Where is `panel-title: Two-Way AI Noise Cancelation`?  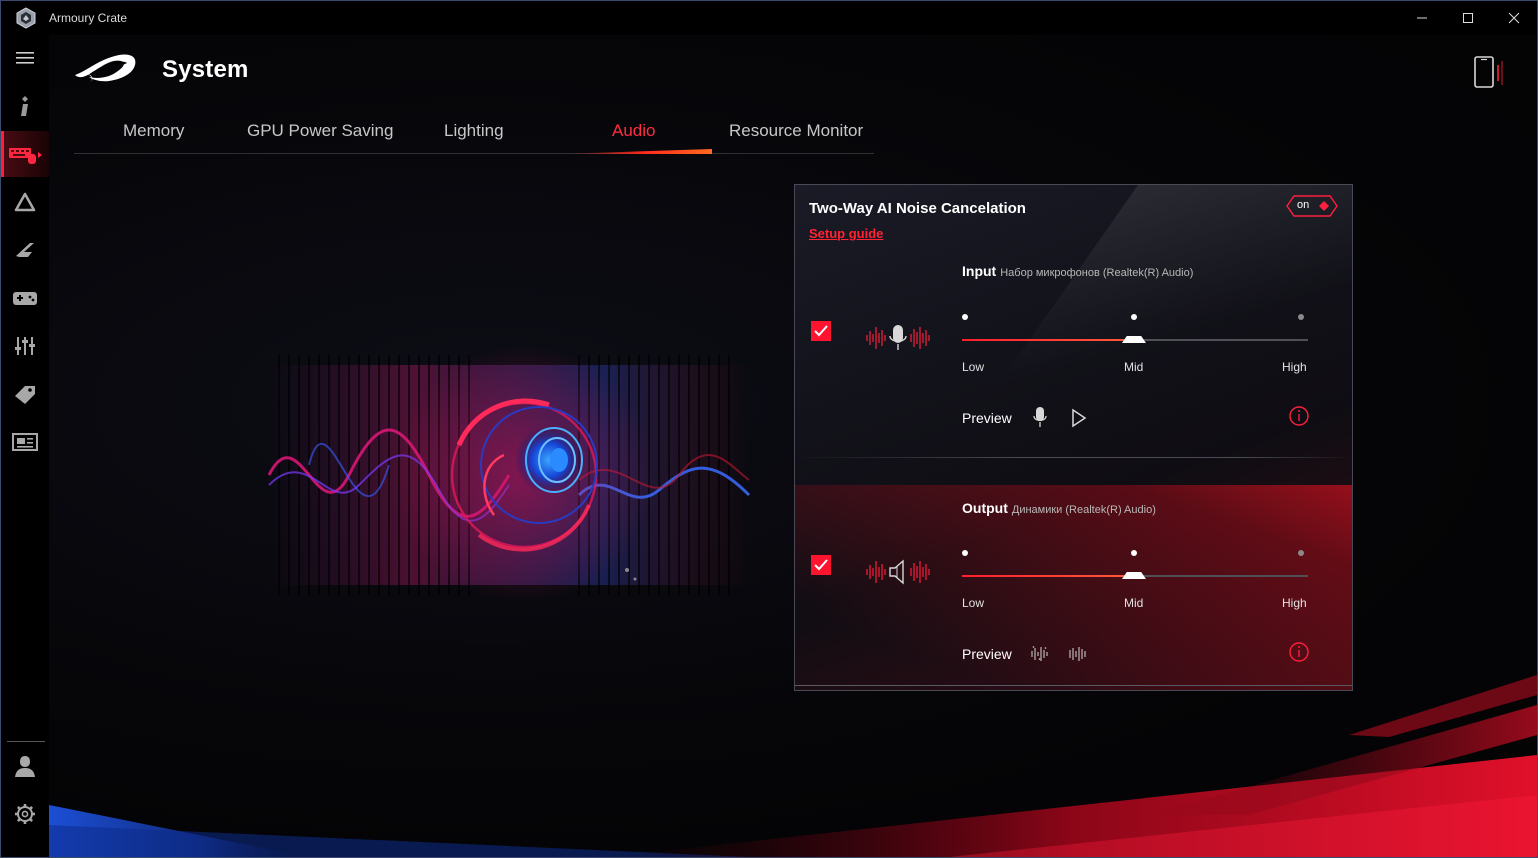
panel-title: Two-Way AI Noise Cancelation is located at coordinates (917, 208).